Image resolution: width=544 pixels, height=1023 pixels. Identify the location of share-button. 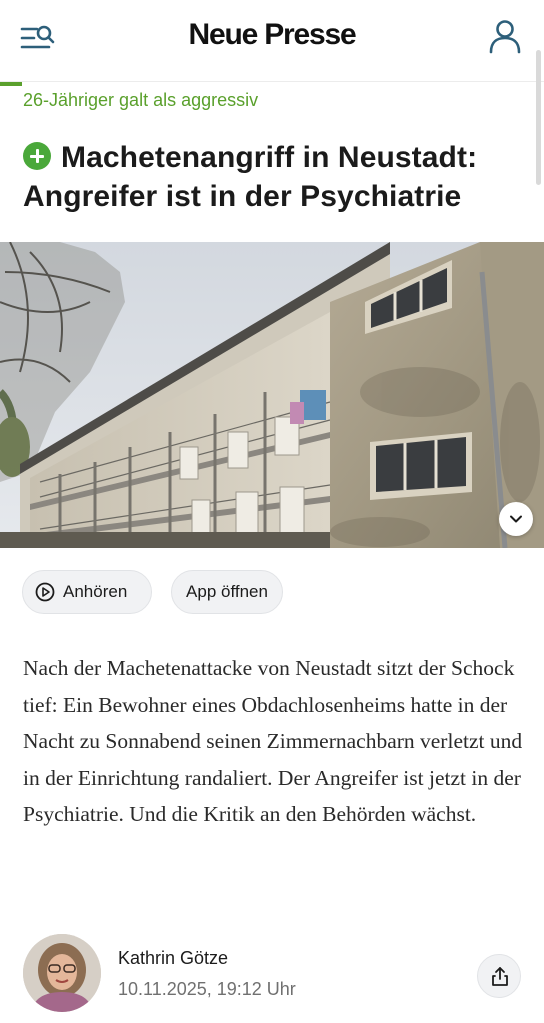
(499, 976).